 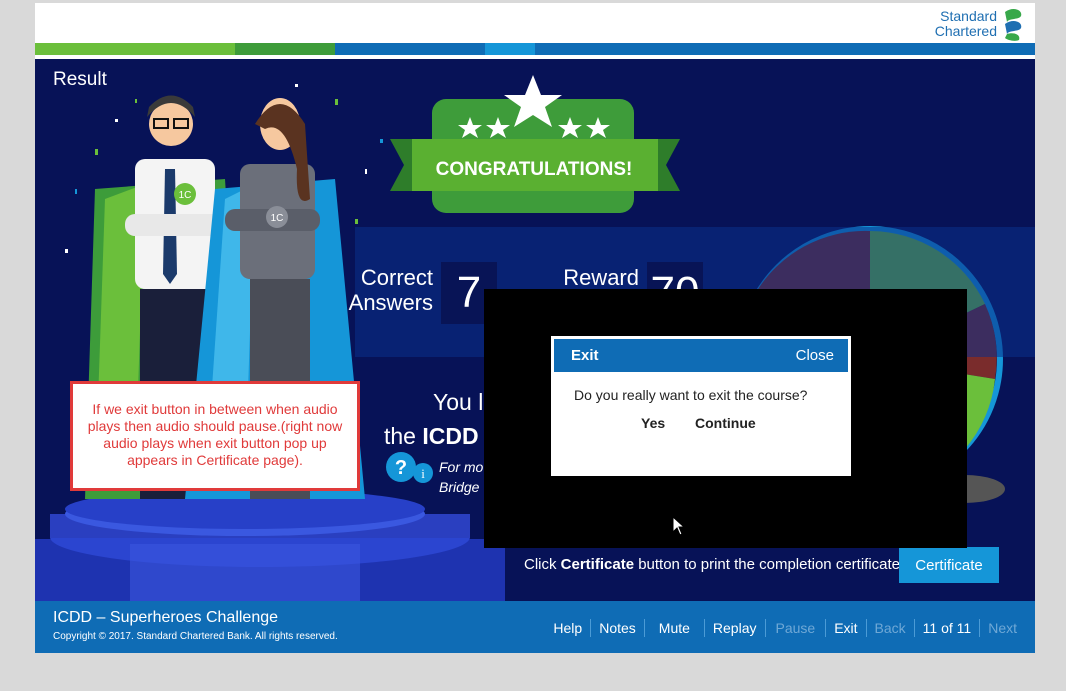 What do you see at coordinates (675, 628) in the screenshot?
I see `mute-button: Mute` at bounding box center [675, 628].